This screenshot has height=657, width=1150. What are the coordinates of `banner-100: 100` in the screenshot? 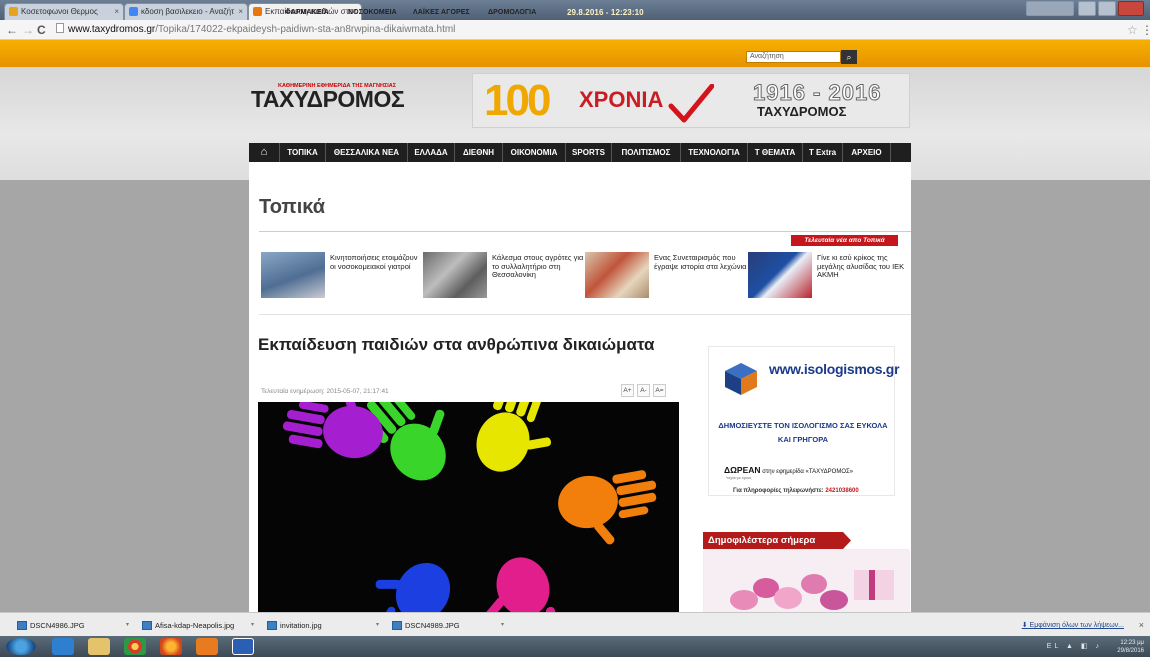 It's located at (517, 100).